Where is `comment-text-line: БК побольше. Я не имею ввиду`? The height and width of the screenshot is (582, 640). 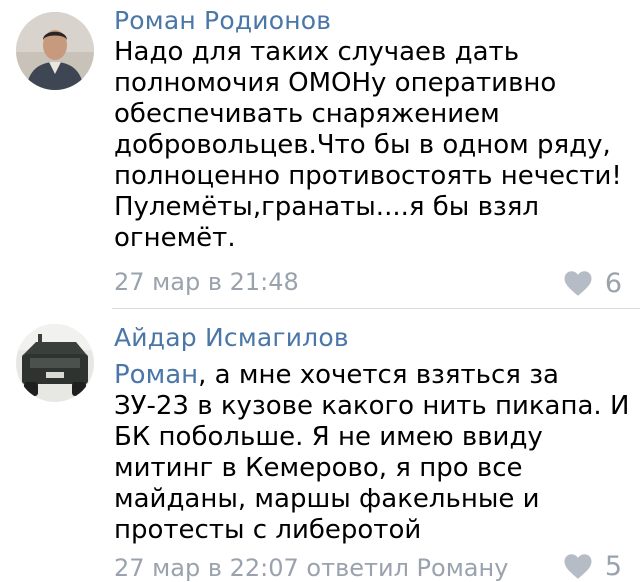 comment-text-line: БК побольше. Я не имею ввиду is located at coordinates (328, 437).